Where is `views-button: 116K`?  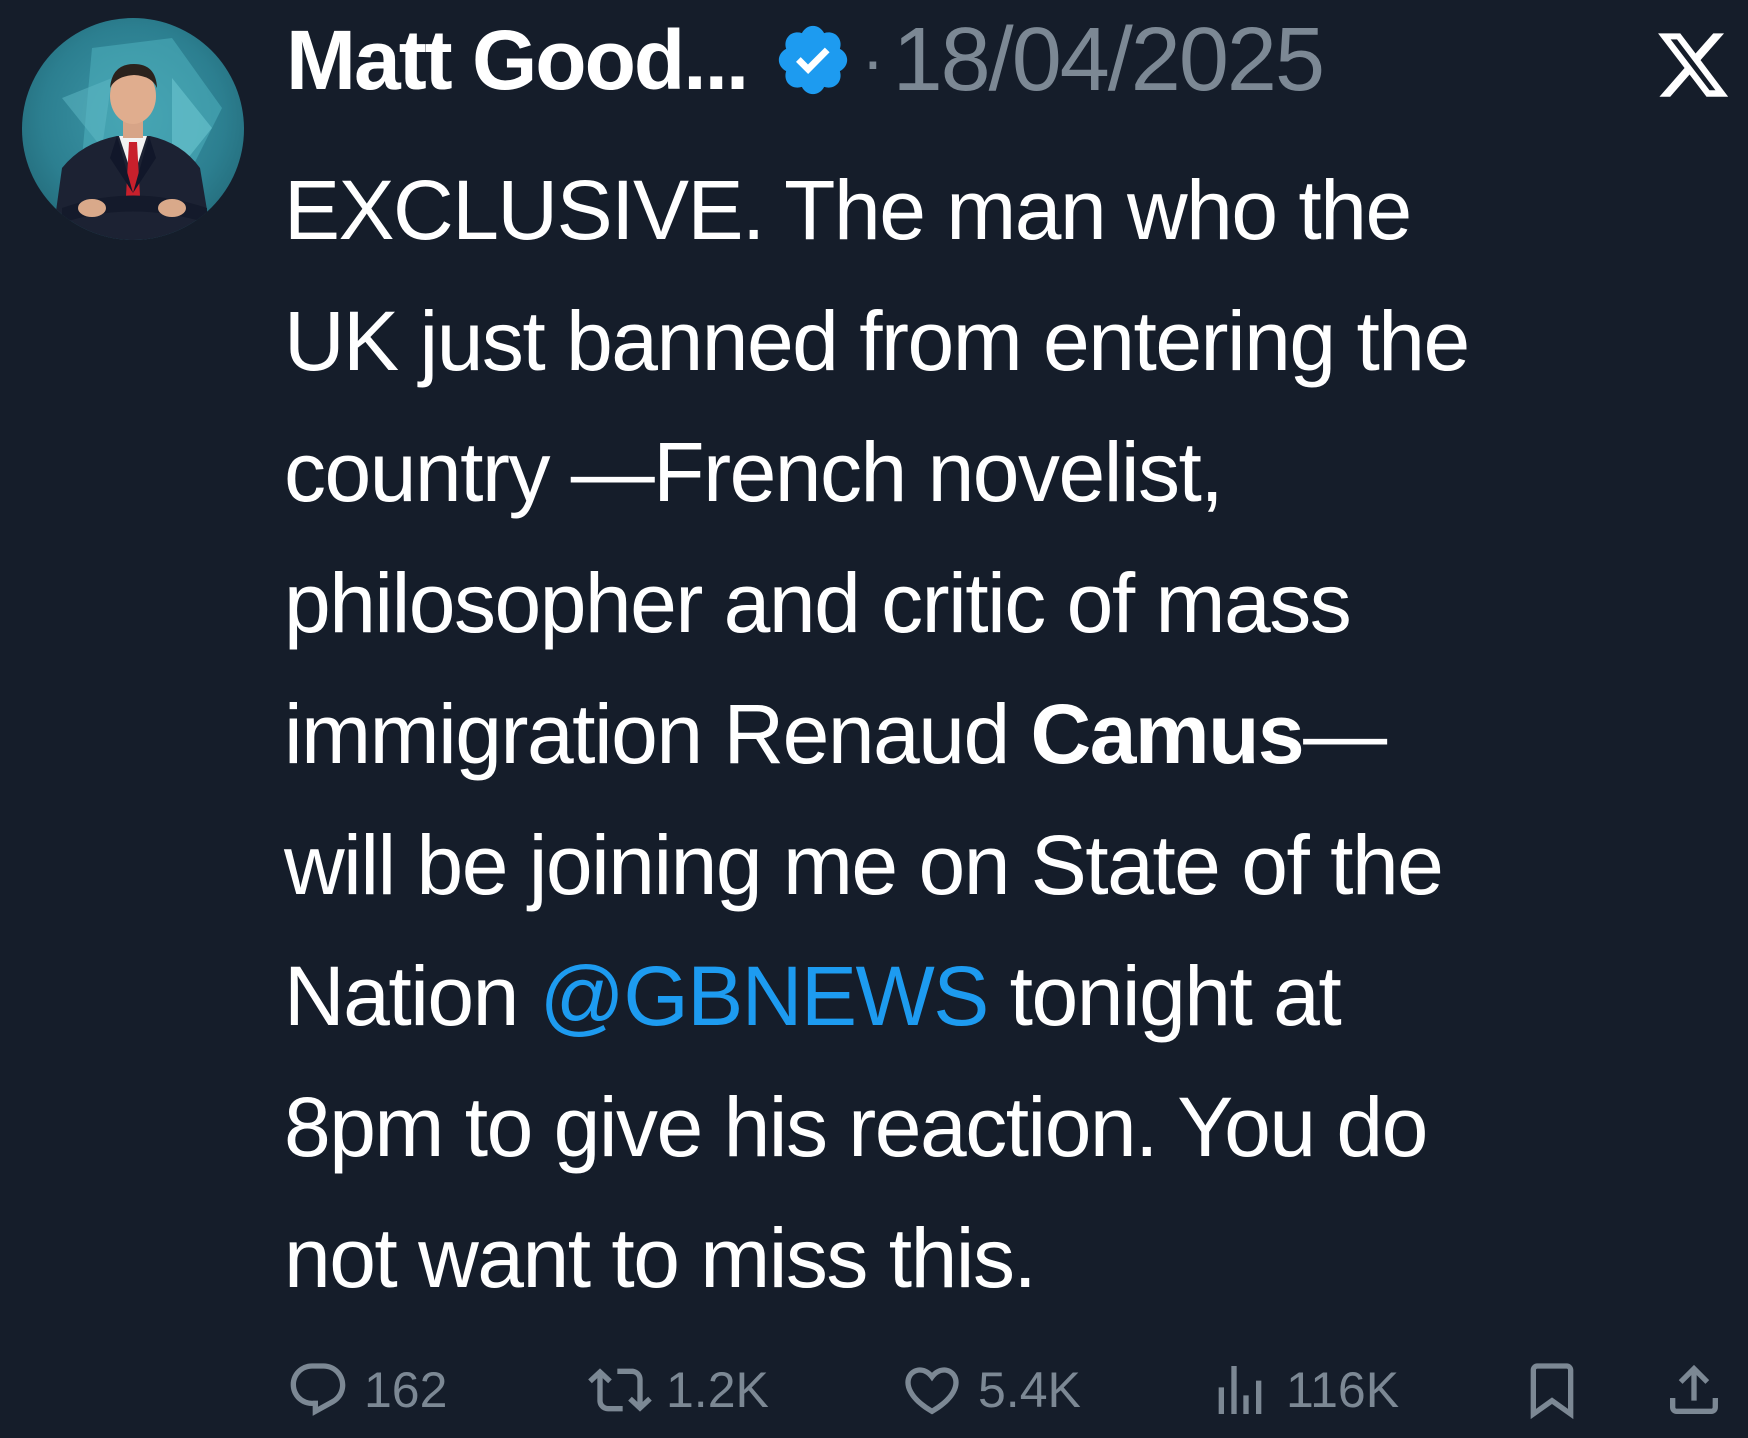
views-button: 116K is located at coordinates (1303, 1390).